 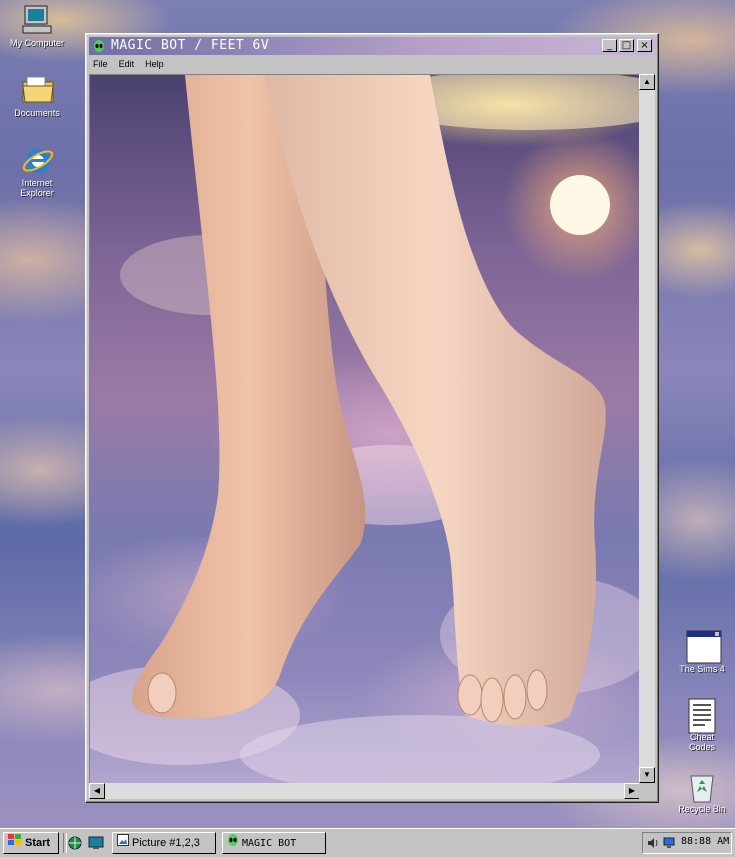 I want to click on task-label: Picture #1,2,3, so click(x=166, y=843).